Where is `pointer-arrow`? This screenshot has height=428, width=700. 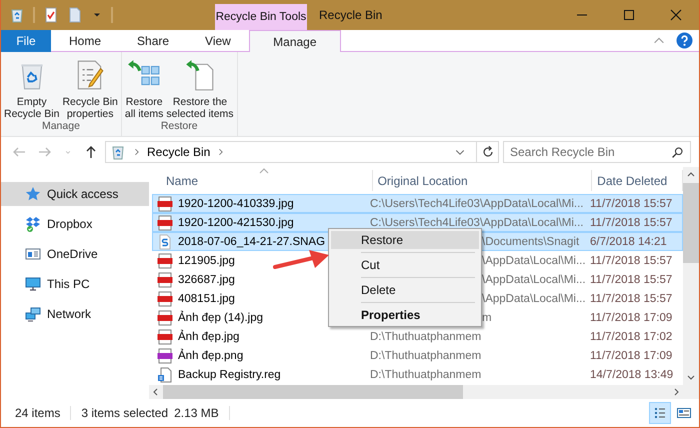 pointer-arrow is located at coordinates (302, 260).